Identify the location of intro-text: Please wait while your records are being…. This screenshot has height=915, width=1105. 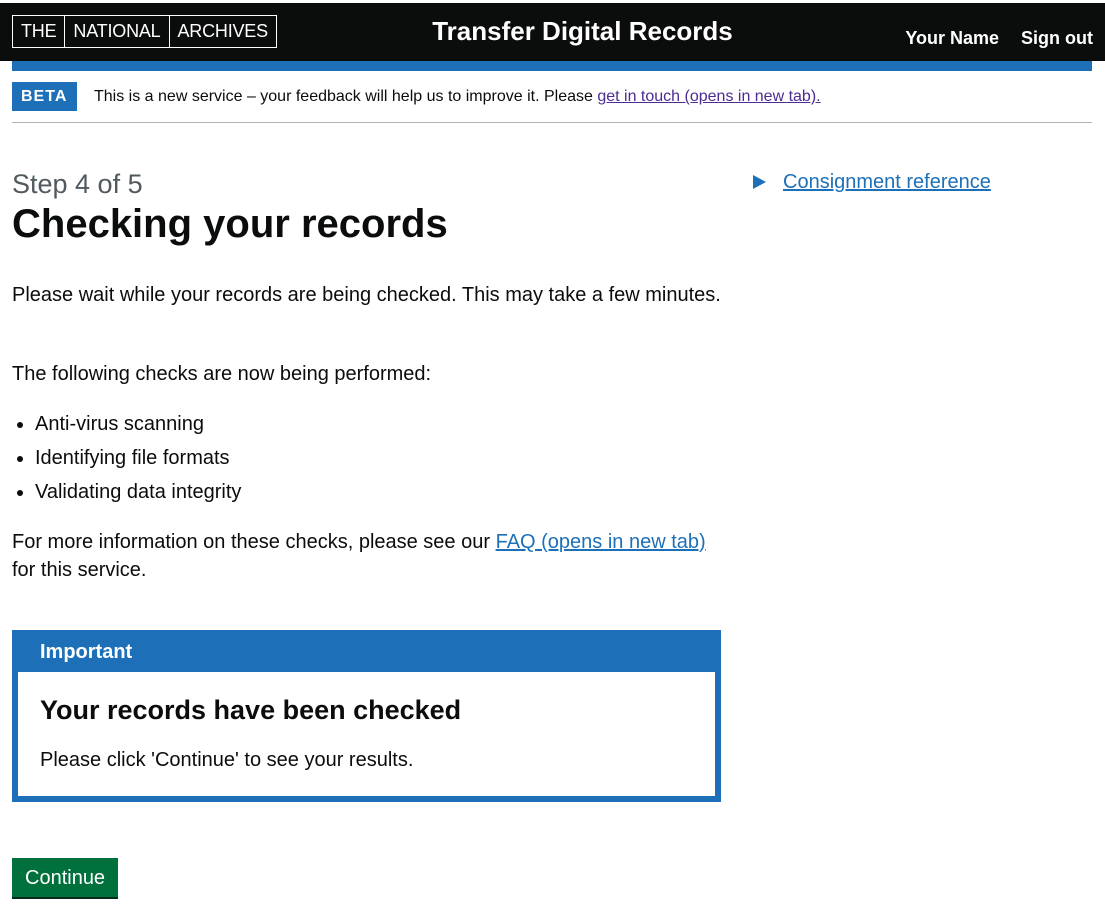
(366, 295).